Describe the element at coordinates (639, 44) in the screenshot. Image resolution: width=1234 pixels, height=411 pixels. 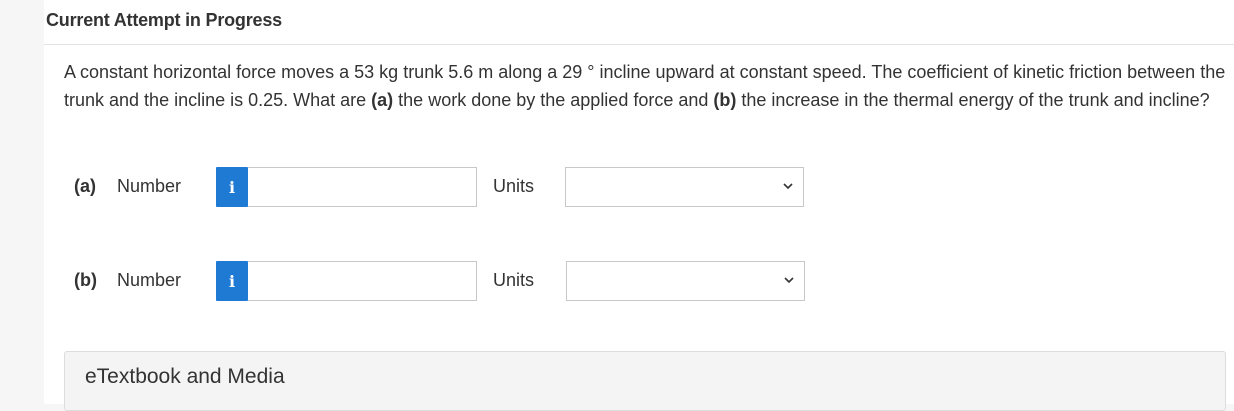
I see `header-divider` at that location.